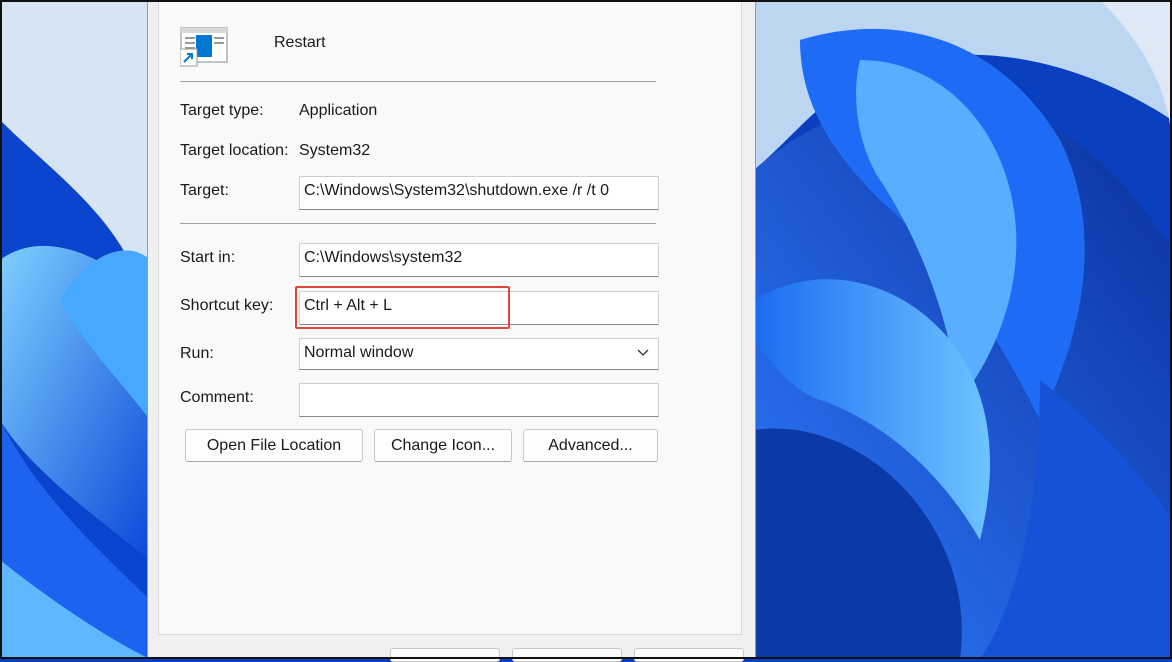  I want to click on target-field: C:\Windows\System32\shutdown.exe /r /t 0, so click(479, 193).